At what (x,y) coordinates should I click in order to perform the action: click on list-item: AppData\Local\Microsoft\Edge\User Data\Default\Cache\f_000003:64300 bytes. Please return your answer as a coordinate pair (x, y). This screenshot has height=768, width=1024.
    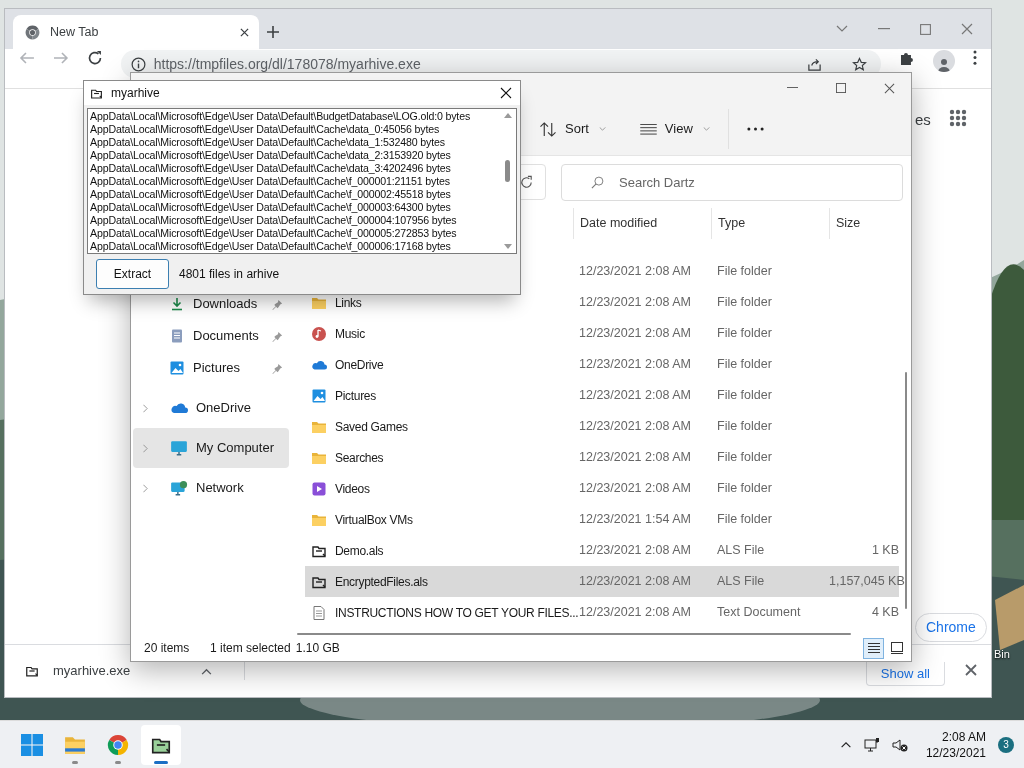
    Looking at the image, I should click on (294, 207).